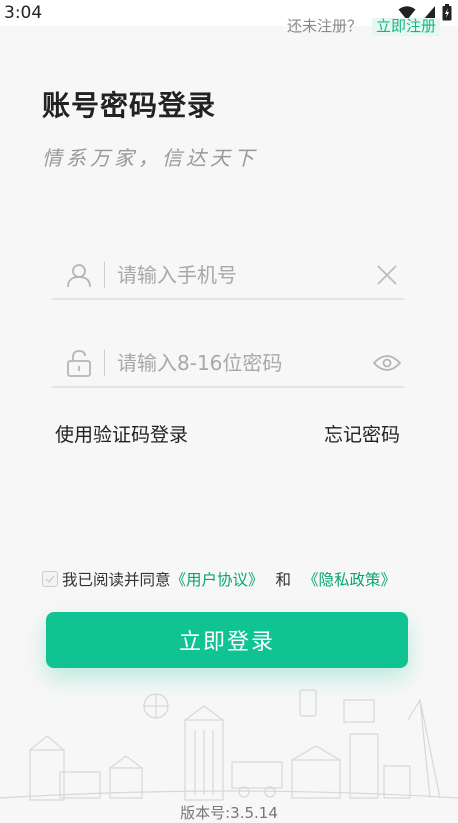 This screenshot has height=823, width=458. Describe the element at coordinates (229, 745) in the screenshot. I see `city-skyline-illustration` at that location.